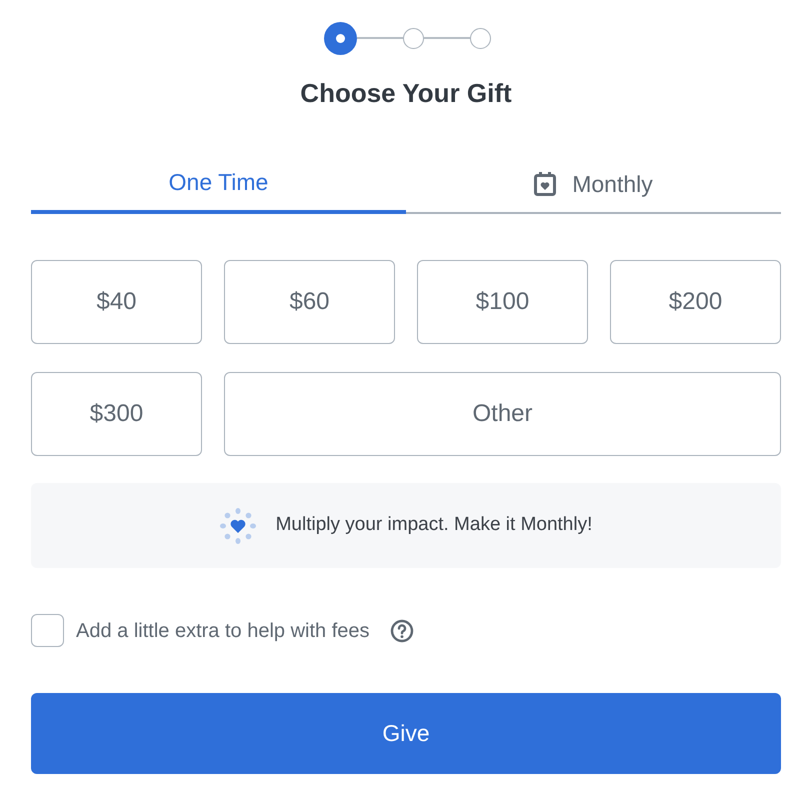  What do you see at coordinates (545, 184) in the screenshot?
I see `calendar-icon` at bounding box center [545, 184].